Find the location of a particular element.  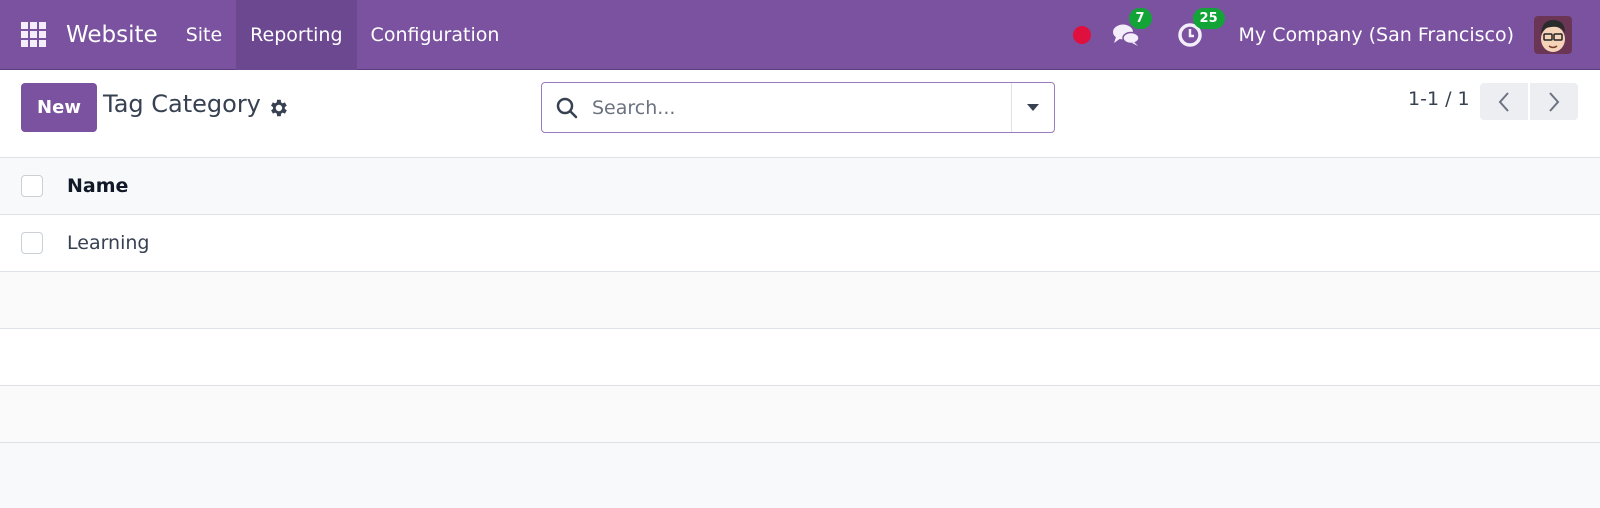

pager-value: 1-1 / 1 is located at coordinates (1439, 99).